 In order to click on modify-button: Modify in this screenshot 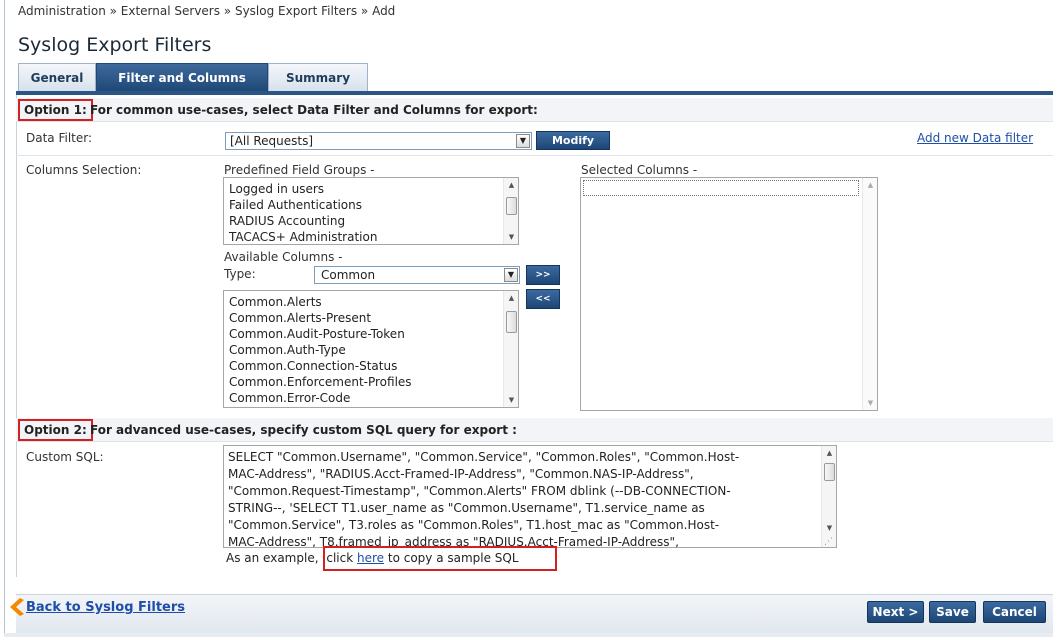, I will do `click(573, 140)`.